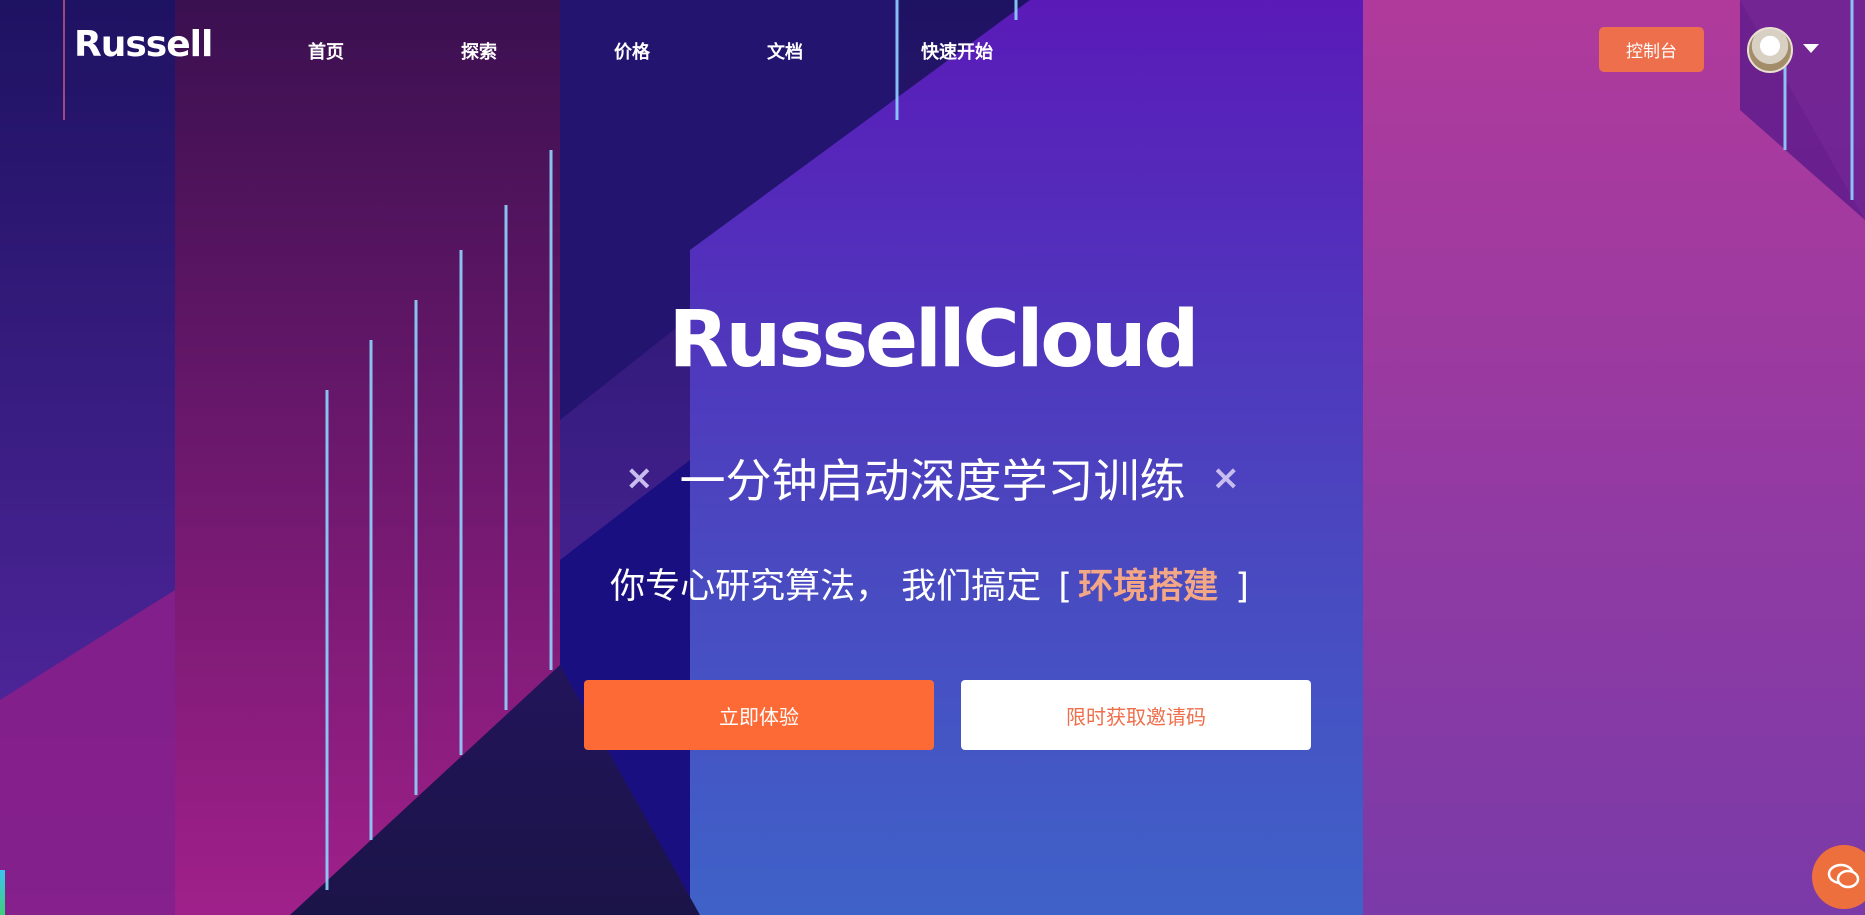 This screenshot has height=915, width=1865. I want to click on nav-item-docs: 文档, so click(785, 51).